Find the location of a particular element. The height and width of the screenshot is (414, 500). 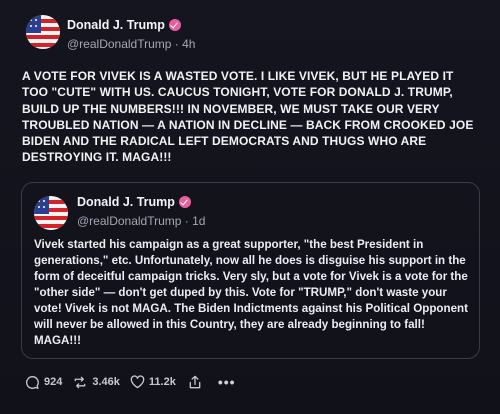

quote-verified-badge-icon is located at coordinates (184, 202).